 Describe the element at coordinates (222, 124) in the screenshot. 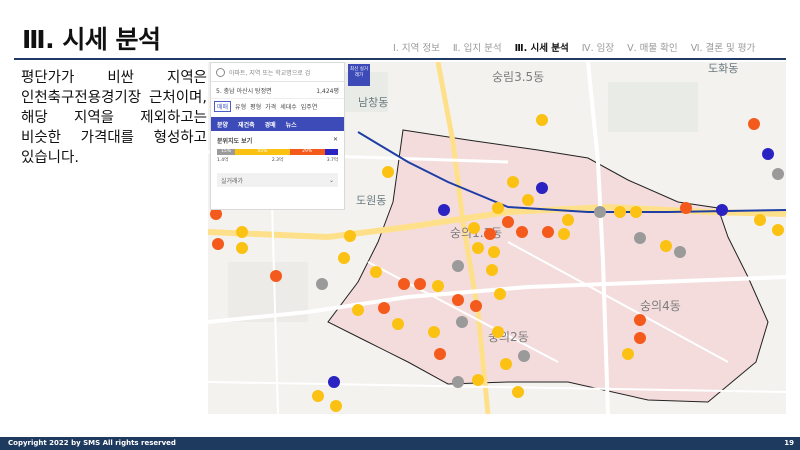

I see `tab-presale: 분양` at that location.